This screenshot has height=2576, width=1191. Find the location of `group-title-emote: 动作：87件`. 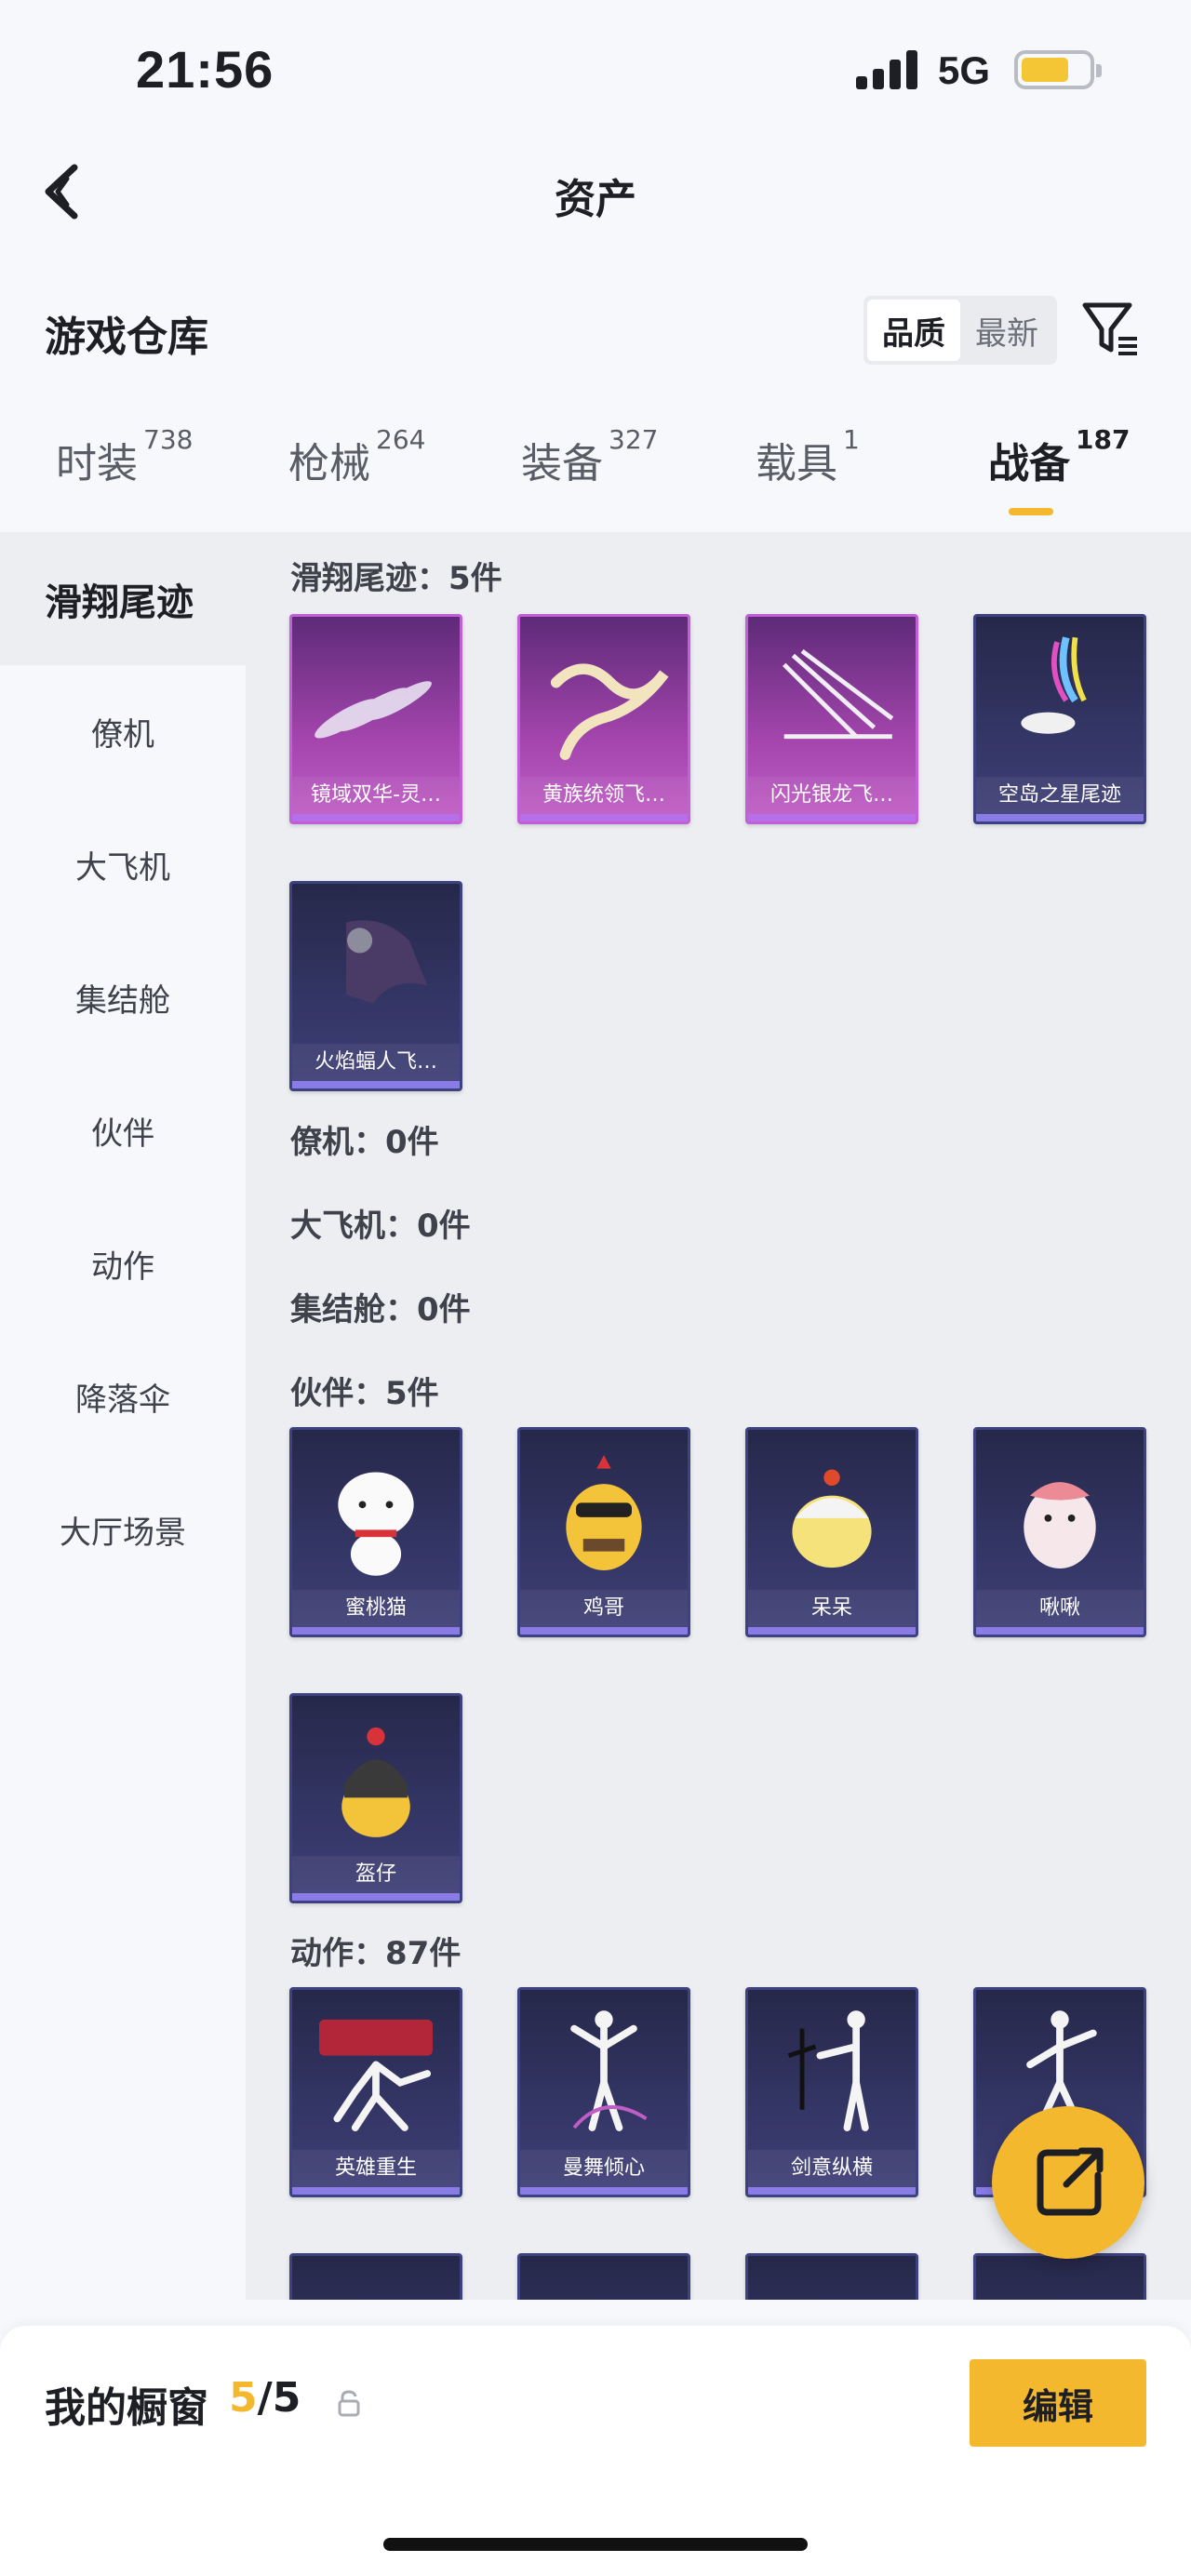

group-title-emote: 动作：87件 is located at coordinates (376, 1953).